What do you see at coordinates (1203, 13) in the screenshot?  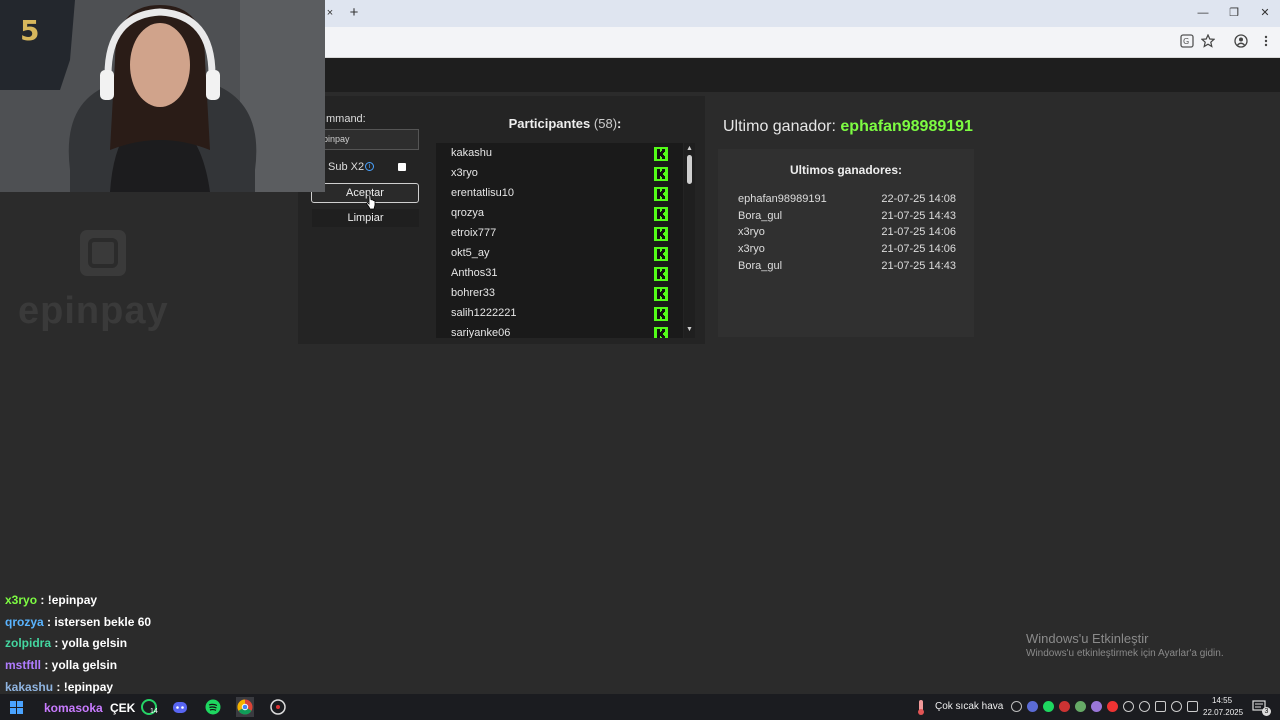 I see `minimize-button: —` at bounding box center [1203, 13].